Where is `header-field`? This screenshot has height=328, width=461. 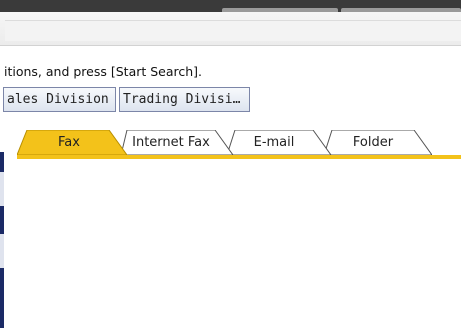 header-field is located at coordinates (233, 30).